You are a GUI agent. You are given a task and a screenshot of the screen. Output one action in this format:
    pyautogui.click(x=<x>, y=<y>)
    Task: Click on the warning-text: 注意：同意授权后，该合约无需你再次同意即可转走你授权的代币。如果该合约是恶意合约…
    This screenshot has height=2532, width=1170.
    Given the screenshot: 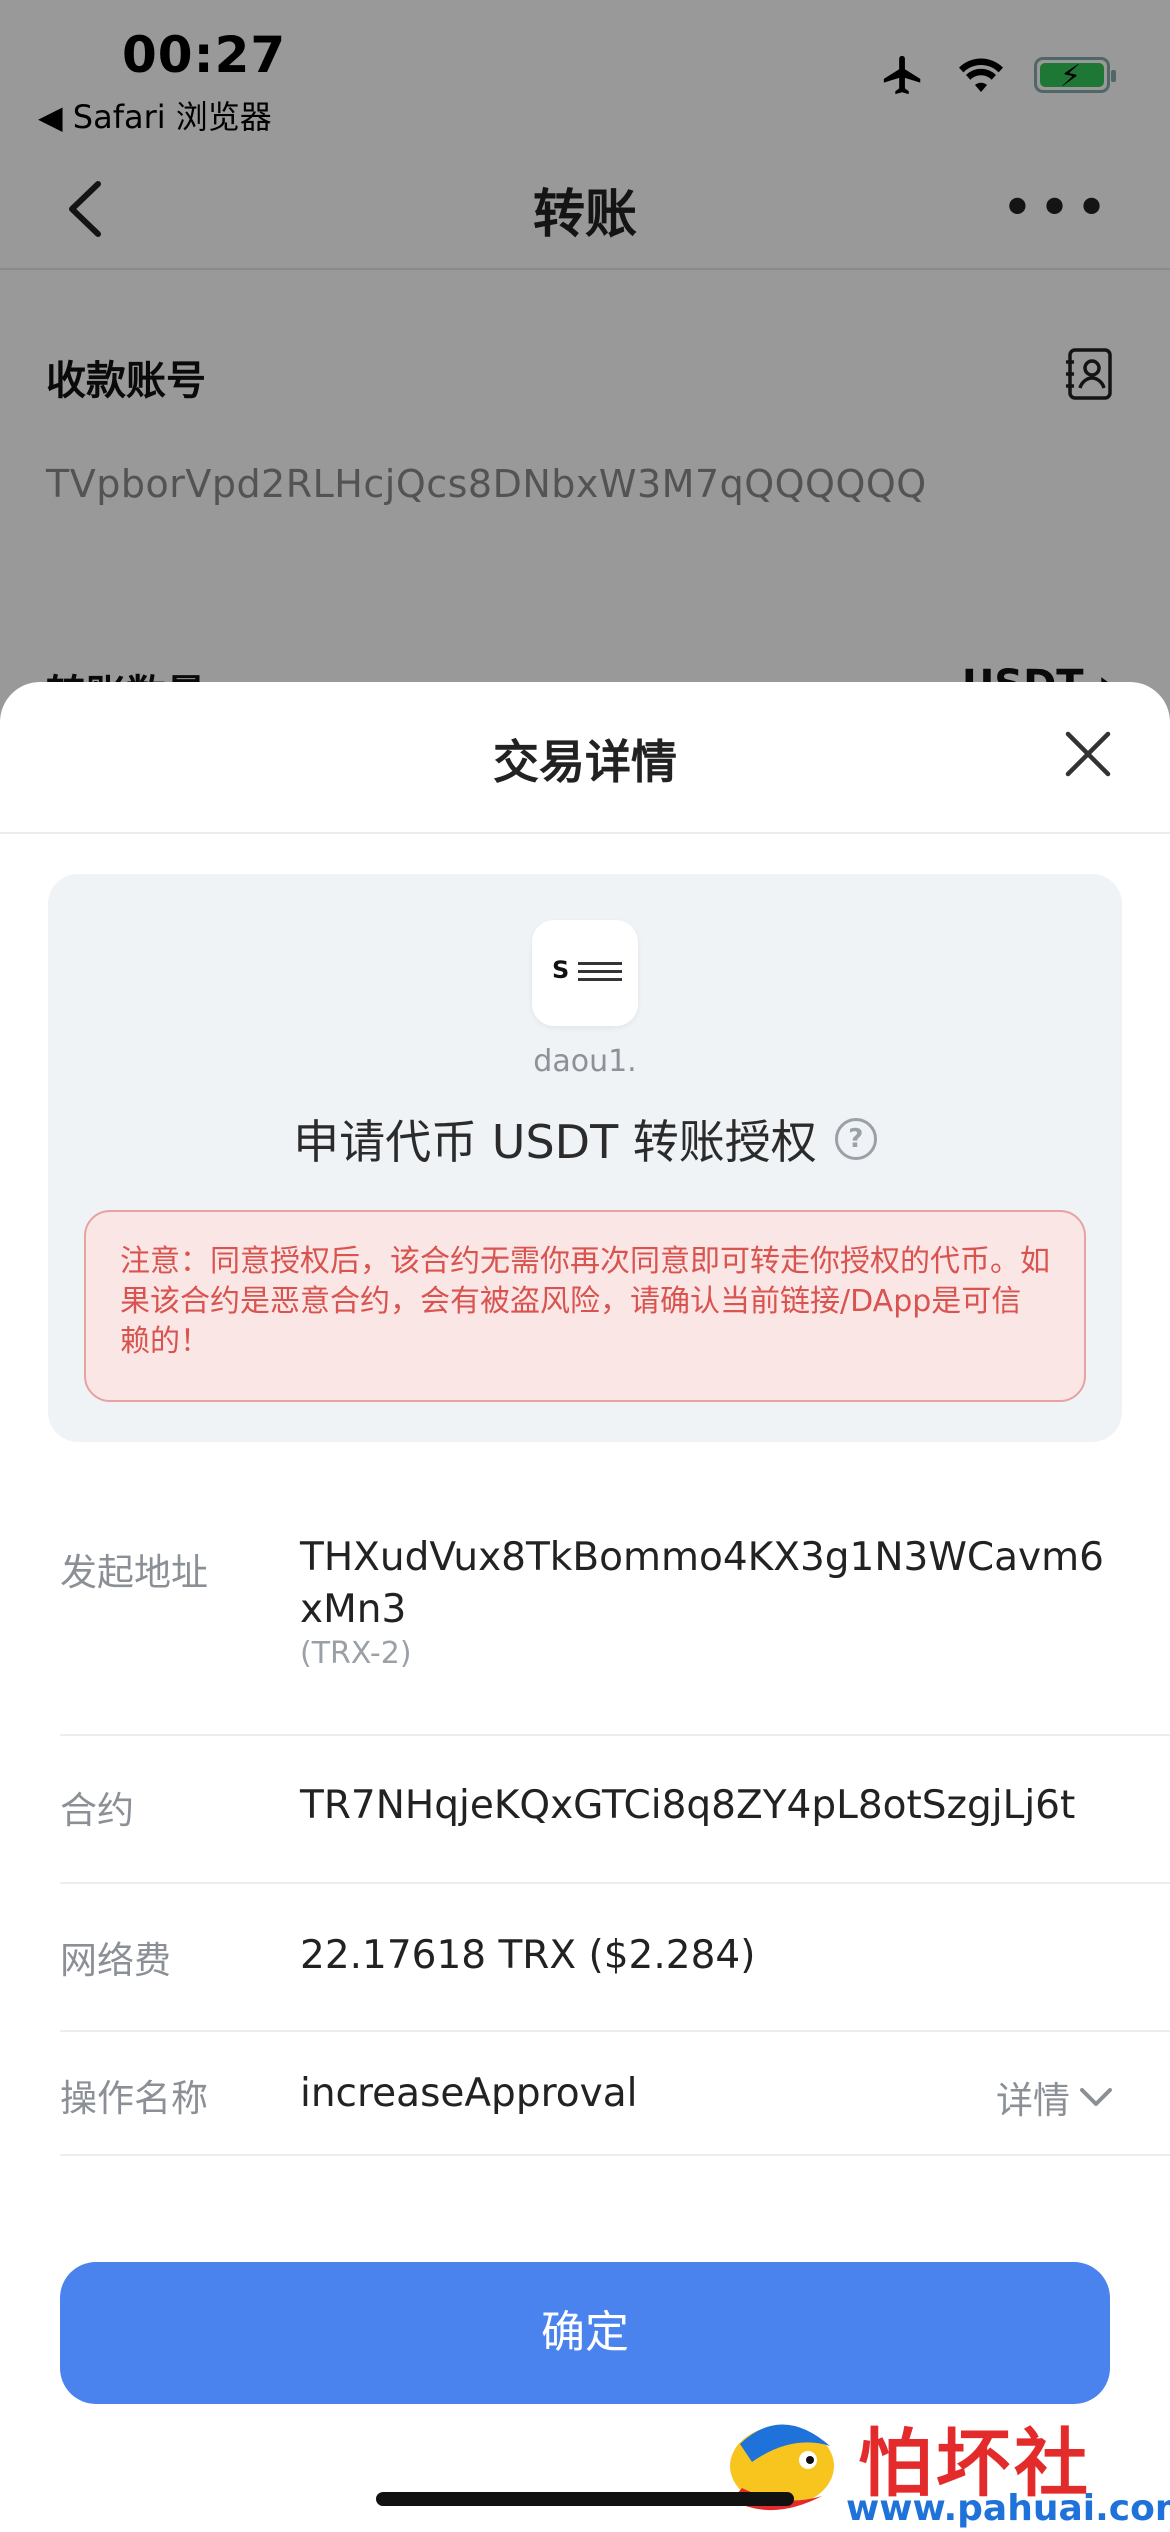 What is the action you would take?
    pyautogui.click(x=585, y=1301)
    